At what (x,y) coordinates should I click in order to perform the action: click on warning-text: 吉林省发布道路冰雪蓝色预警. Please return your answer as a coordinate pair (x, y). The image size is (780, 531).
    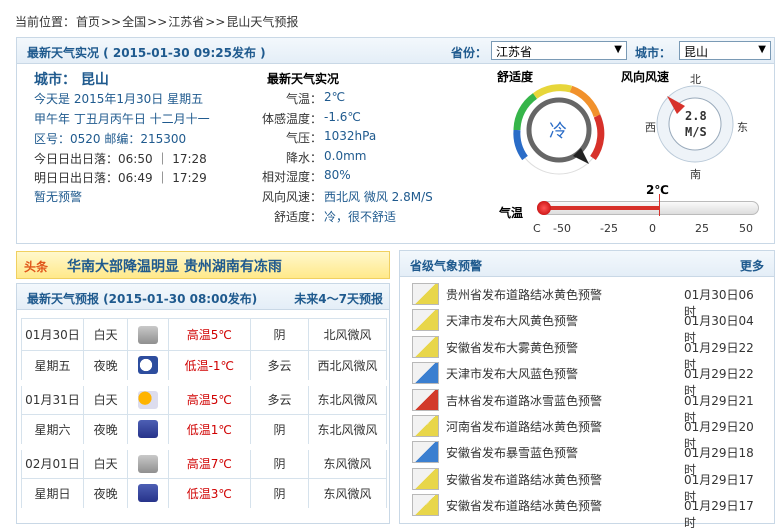
    Looking at the image, I should click on (524, 400).